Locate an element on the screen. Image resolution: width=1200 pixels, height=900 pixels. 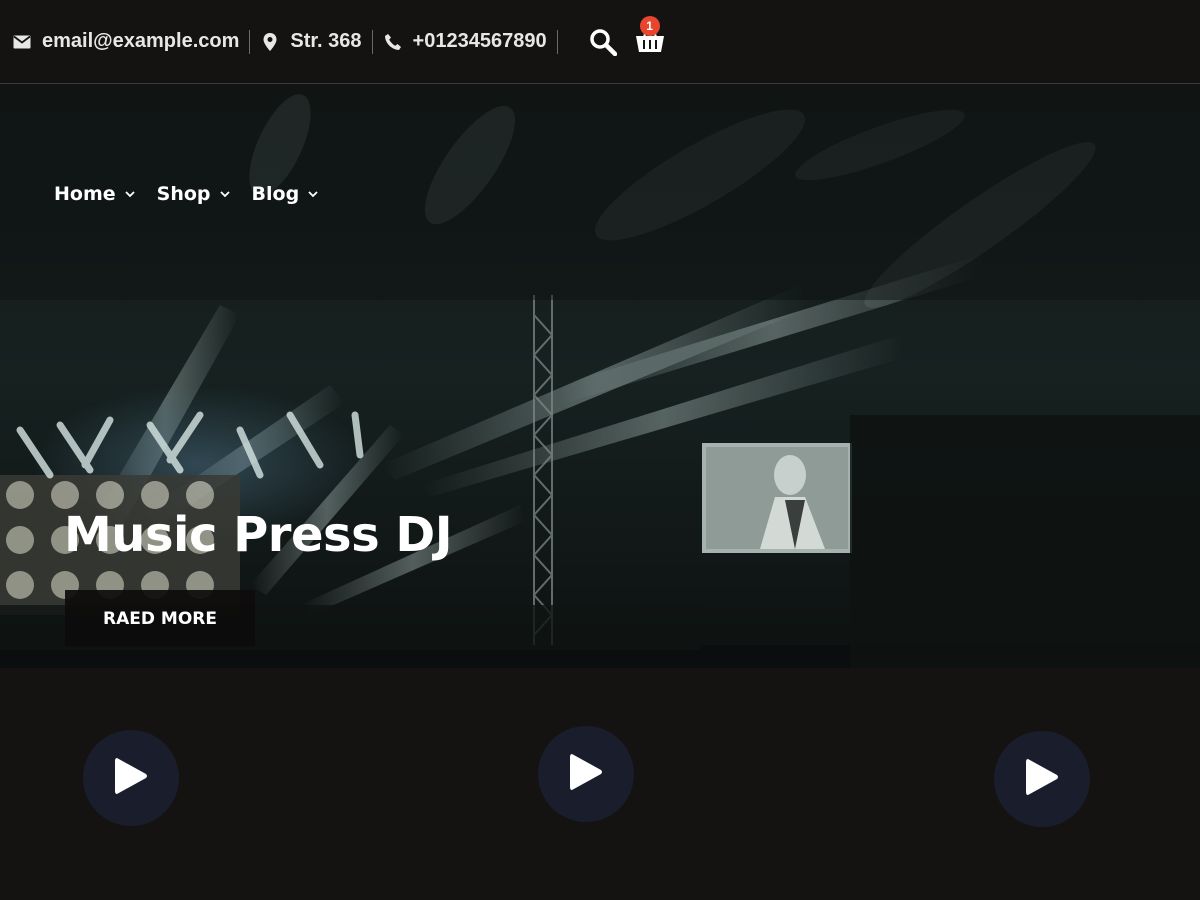
address-text: Str. 368 is located at coordinates (326, 41).